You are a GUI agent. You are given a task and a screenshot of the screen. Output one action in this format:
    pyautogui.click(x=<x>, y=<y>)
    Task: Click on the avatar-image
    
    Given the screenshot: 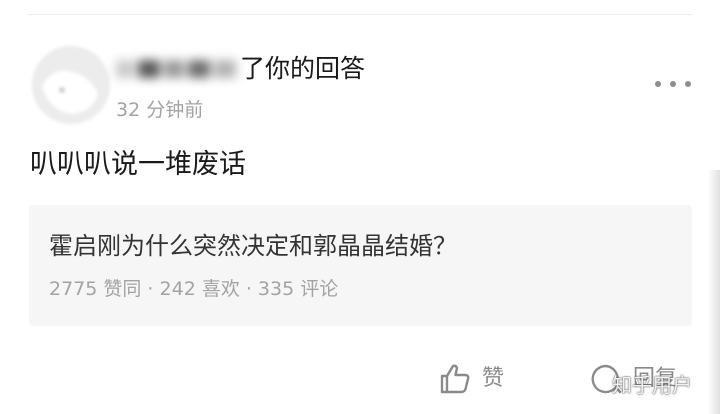 What is the action you would take?
    pyautogui.click(x=71, y=85)
    